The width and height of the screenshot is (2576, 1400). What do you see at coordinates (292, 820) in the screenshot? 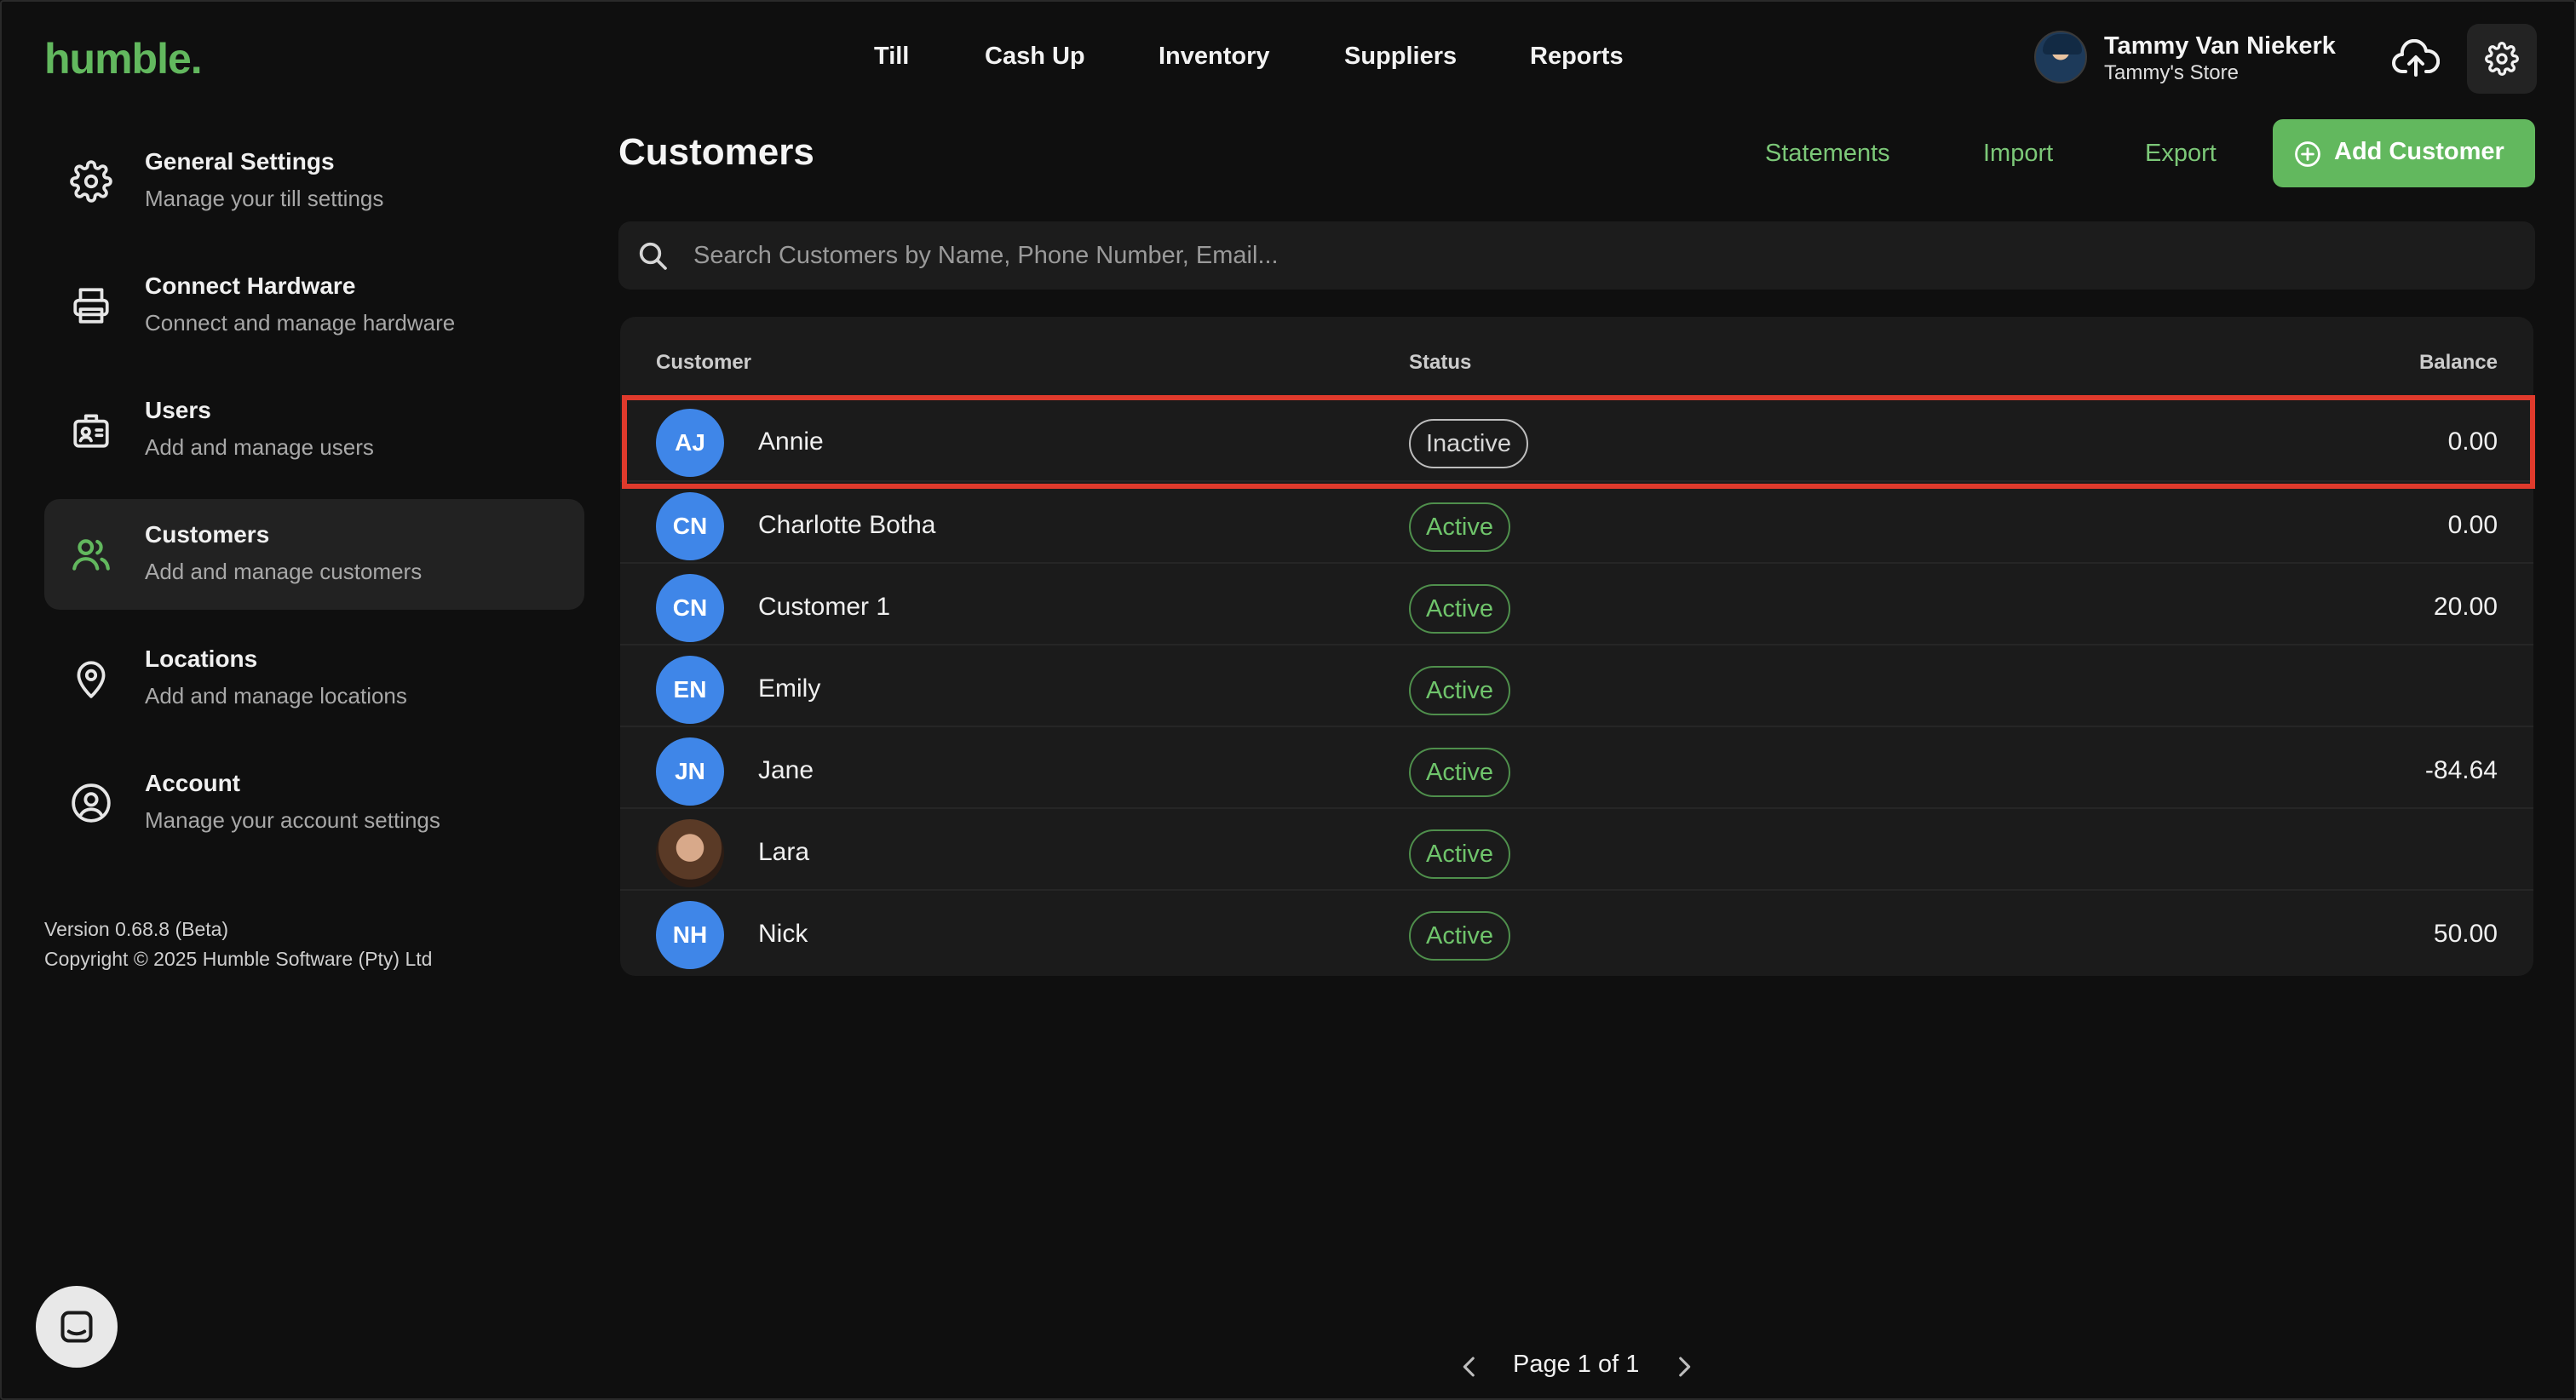
I see `sidebar-item-description: Manage your account settings` at bounding box center [292, 820].